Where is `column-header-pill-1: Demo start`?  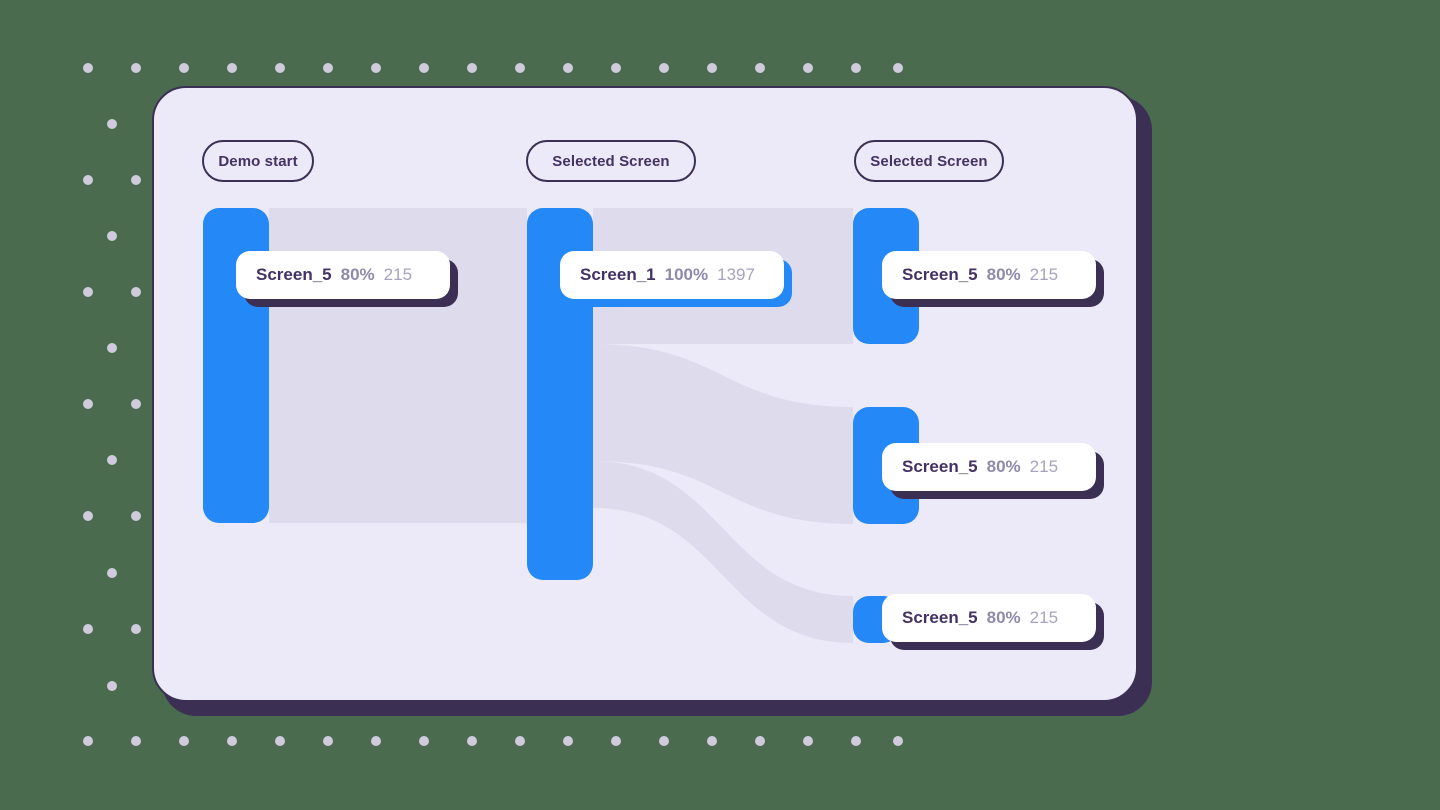
column-header-pill-1: Demo start is located at coordinates (258, 161).